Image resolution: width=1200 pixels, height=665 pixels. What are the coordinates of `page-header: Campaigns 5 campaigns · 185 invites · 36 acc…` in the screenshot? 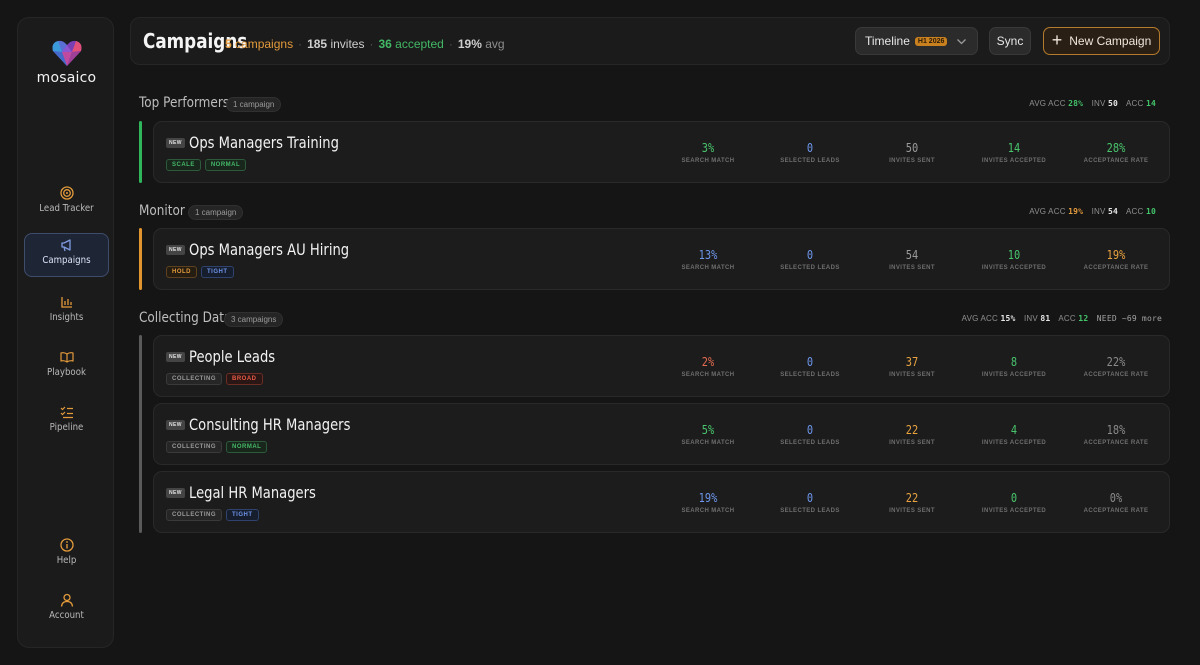 It's located at (650, 41).